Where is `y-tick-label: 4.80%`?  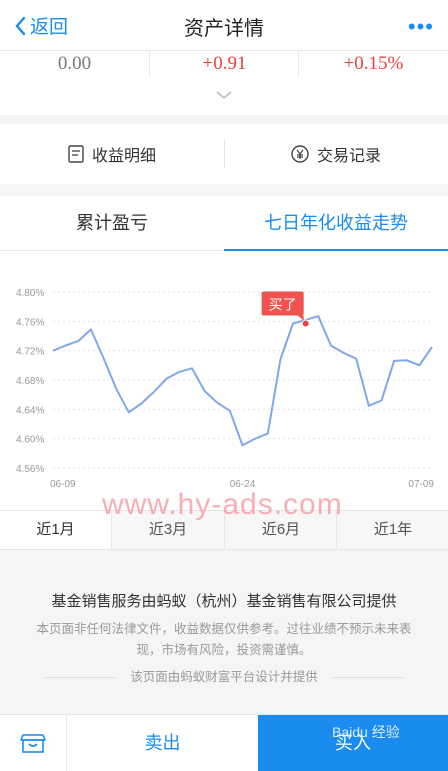
y-tick-label: 4.80% is located at coordinates (30, 293).